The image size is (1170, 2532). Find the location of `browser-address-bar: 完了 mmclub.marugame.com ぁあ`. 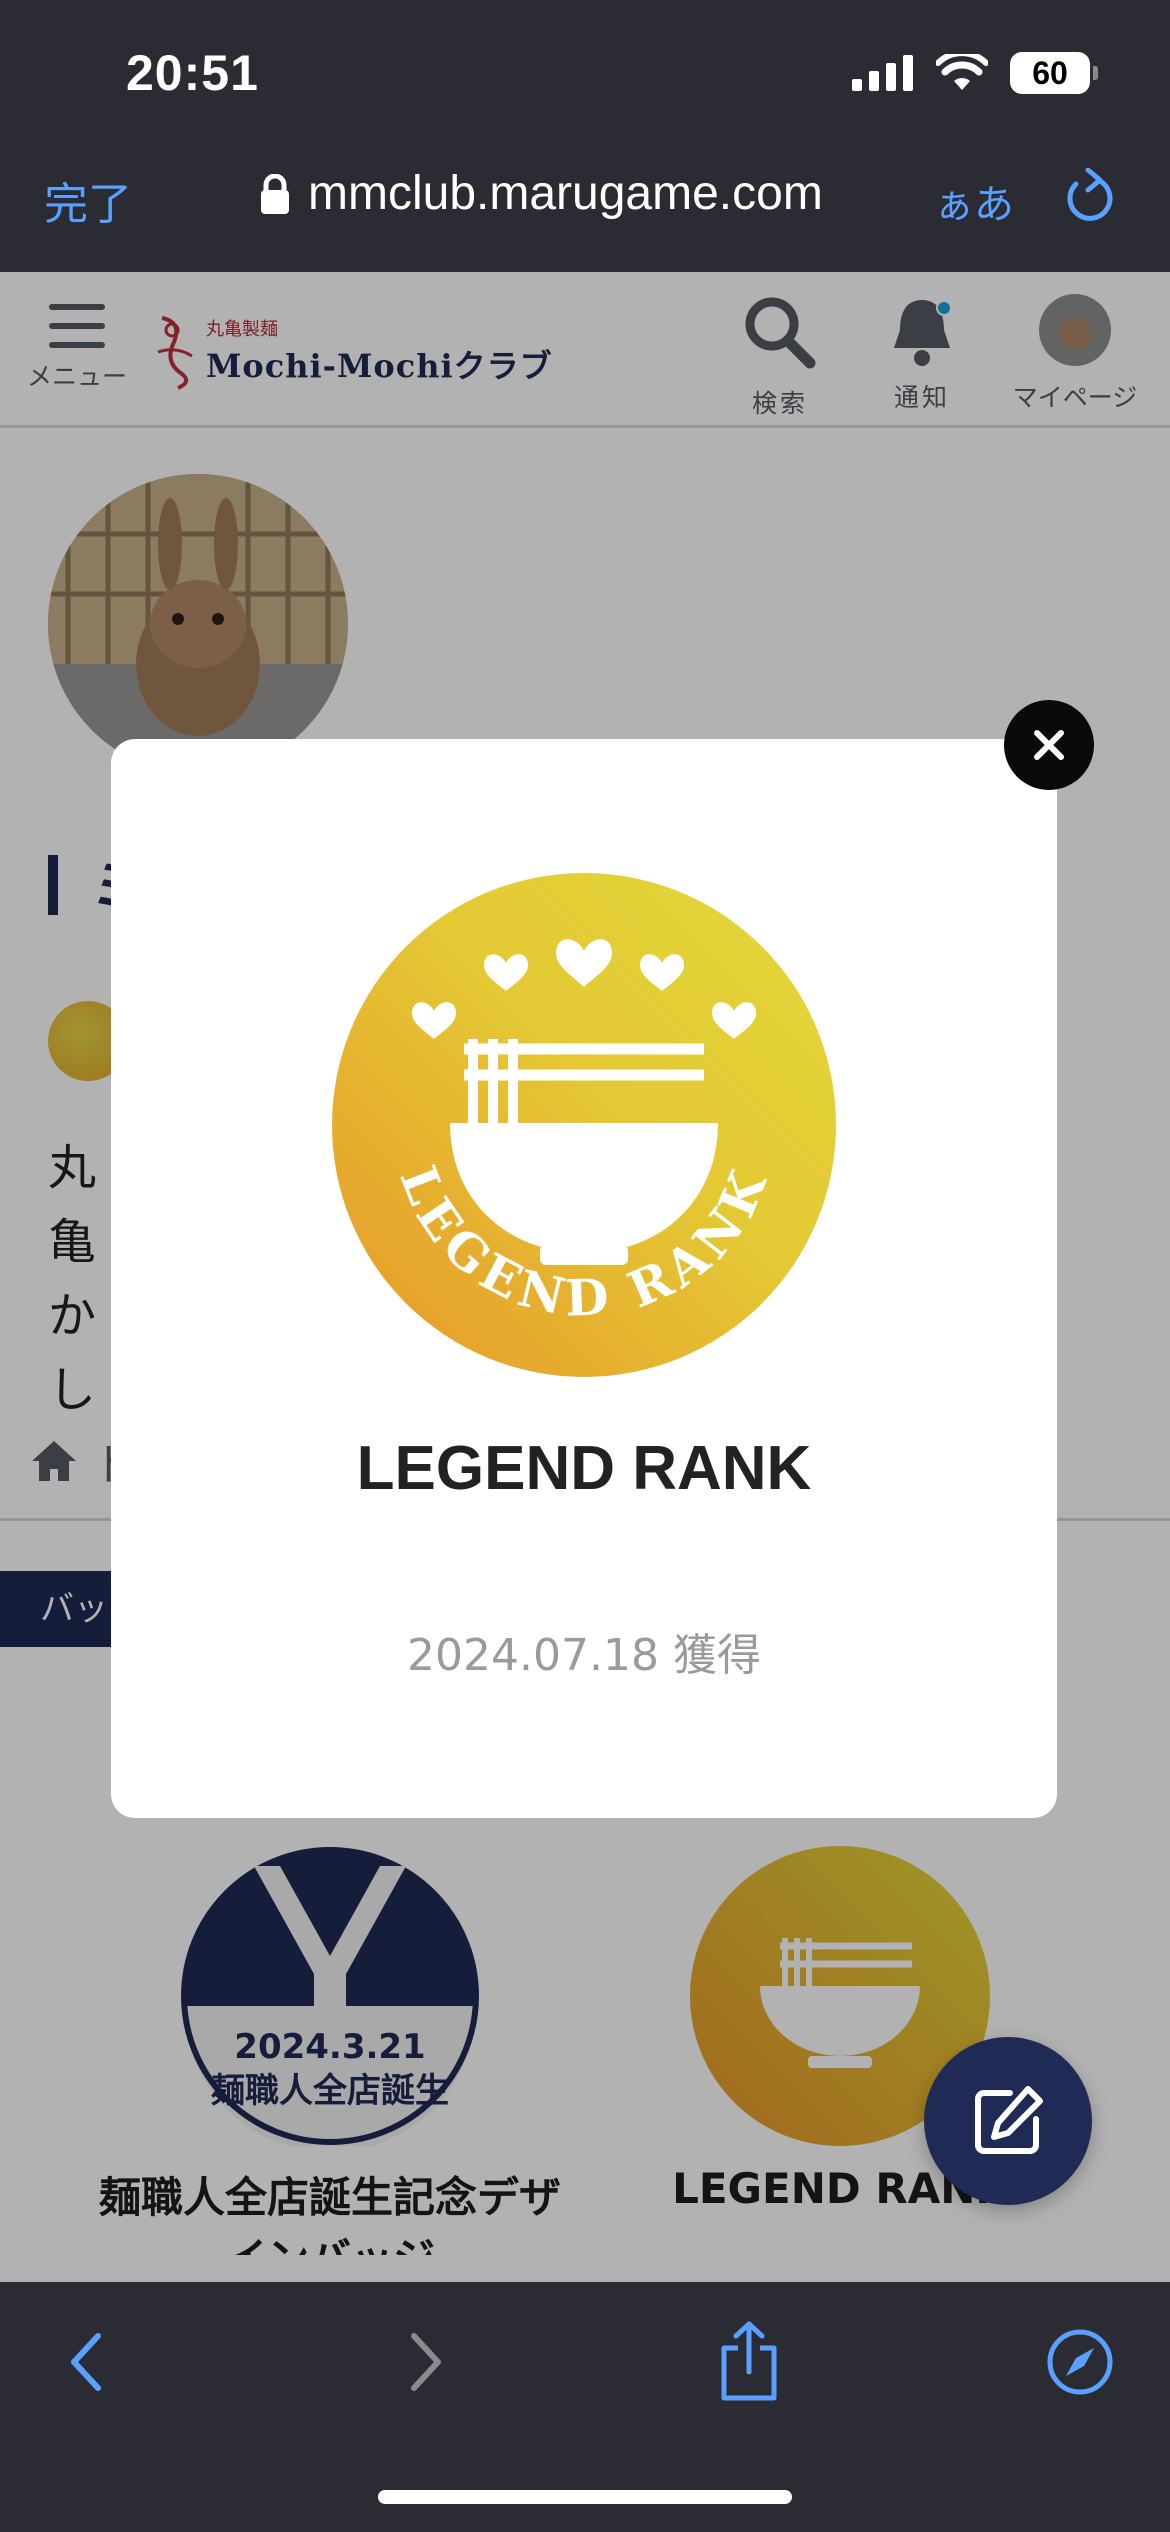

browser-address-bar: 完了 mmclub.marugame.com ぁあ is located at coordinates (585, 211).